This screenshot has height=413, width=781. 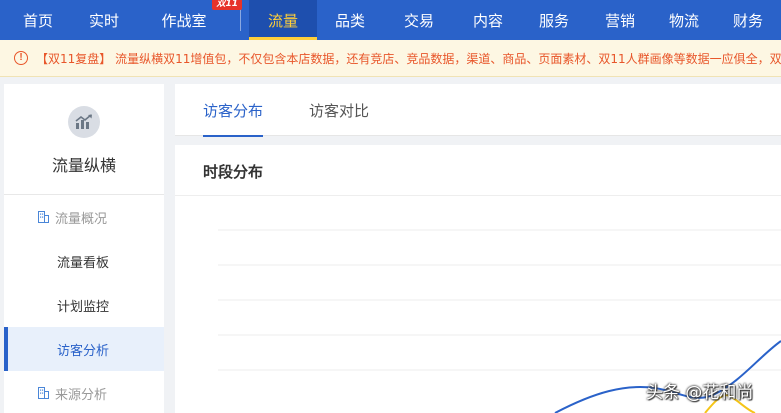 I want to click on nav-item-finance: 财务, so click(x=748, y=20).